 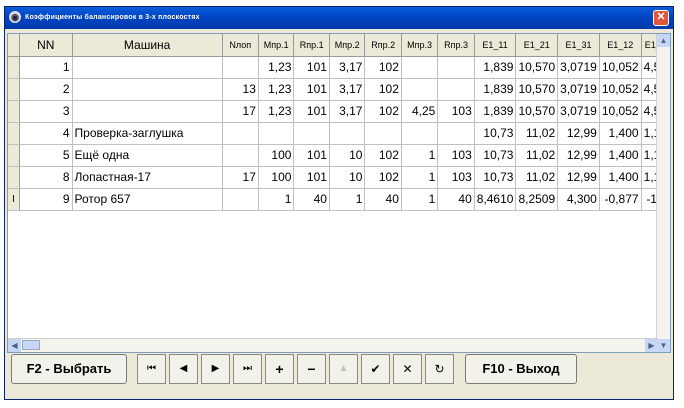 What do you see at coordinates (620, 89) in the screenshot?
I see `grid-cell: 10,052` at bounding box center [620, 89].